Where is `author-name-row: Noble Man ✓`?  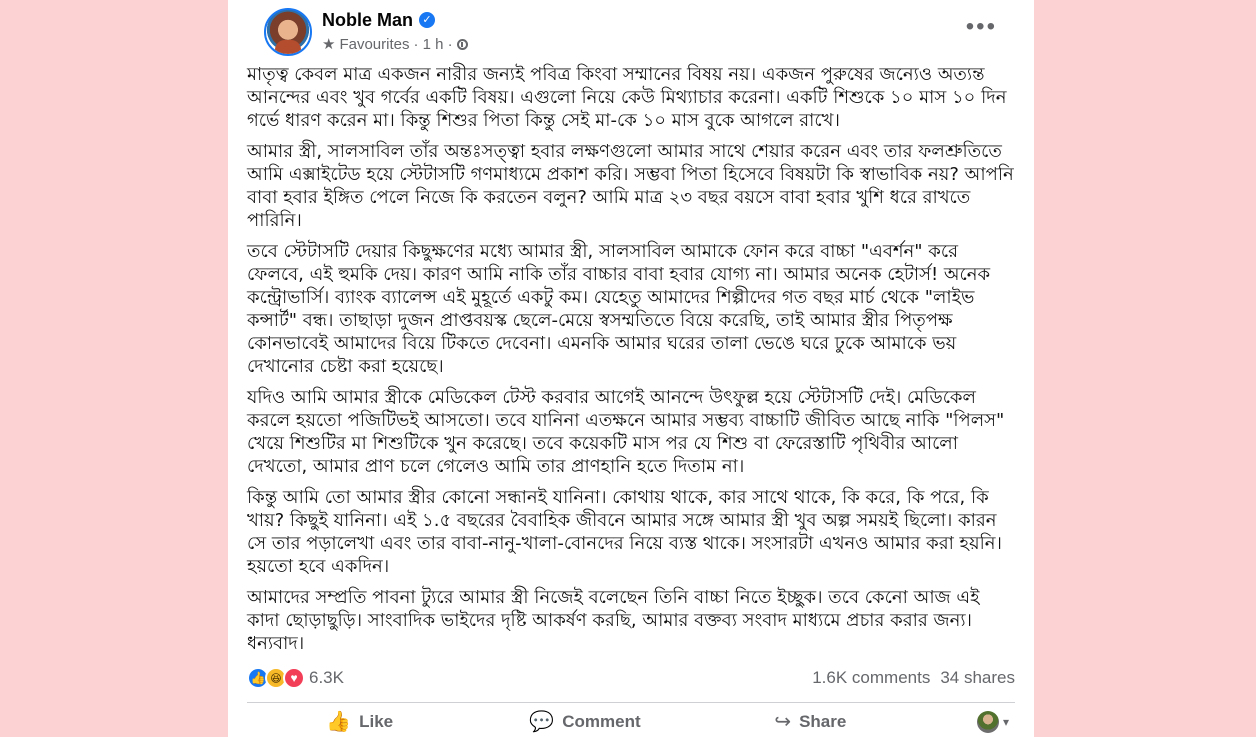 author-name-row: Noble Man ✓ is located at coordinates (379, 20).